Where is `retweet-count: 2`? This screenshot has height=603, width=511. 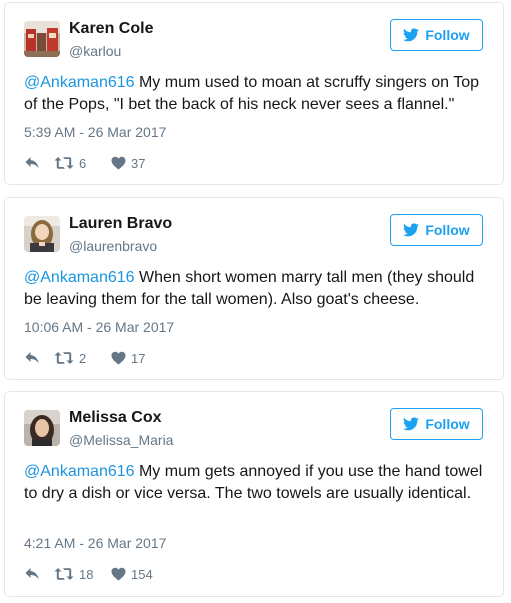
retweet-count: 2 is located at coordinates (83, 358).